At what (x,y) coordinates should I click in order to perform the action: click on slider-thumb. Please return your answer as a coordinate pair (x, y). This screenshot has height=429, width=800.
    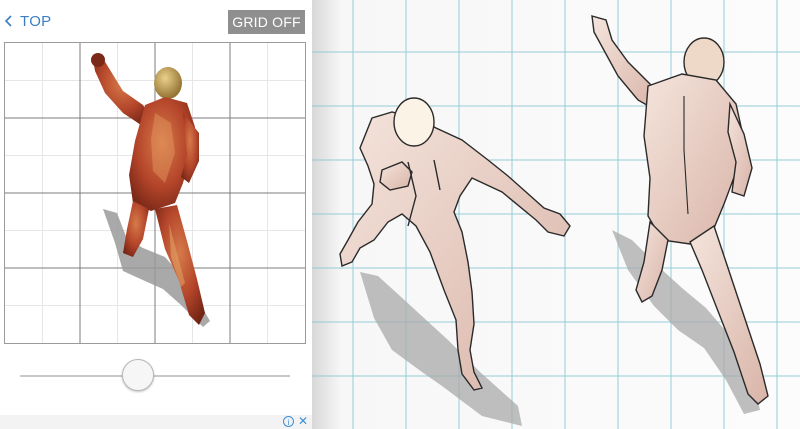
    Looking at the image, I should click on (138, 375).